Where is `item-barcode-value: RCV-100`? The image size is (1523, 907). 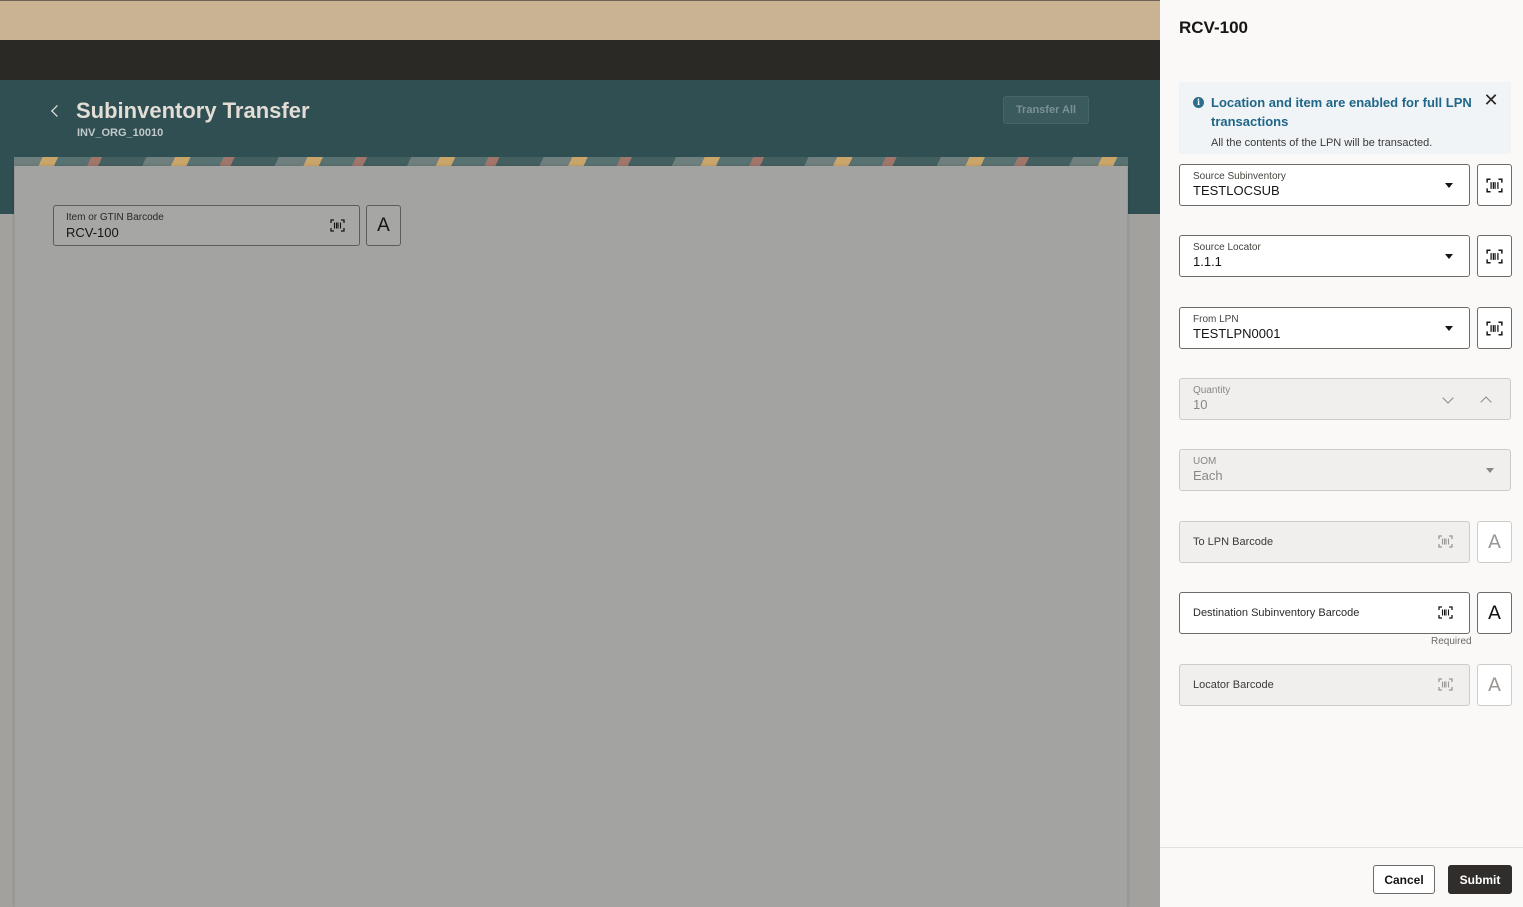 item-barcode-value: RCV-100 is located at coordinates (92, 232).